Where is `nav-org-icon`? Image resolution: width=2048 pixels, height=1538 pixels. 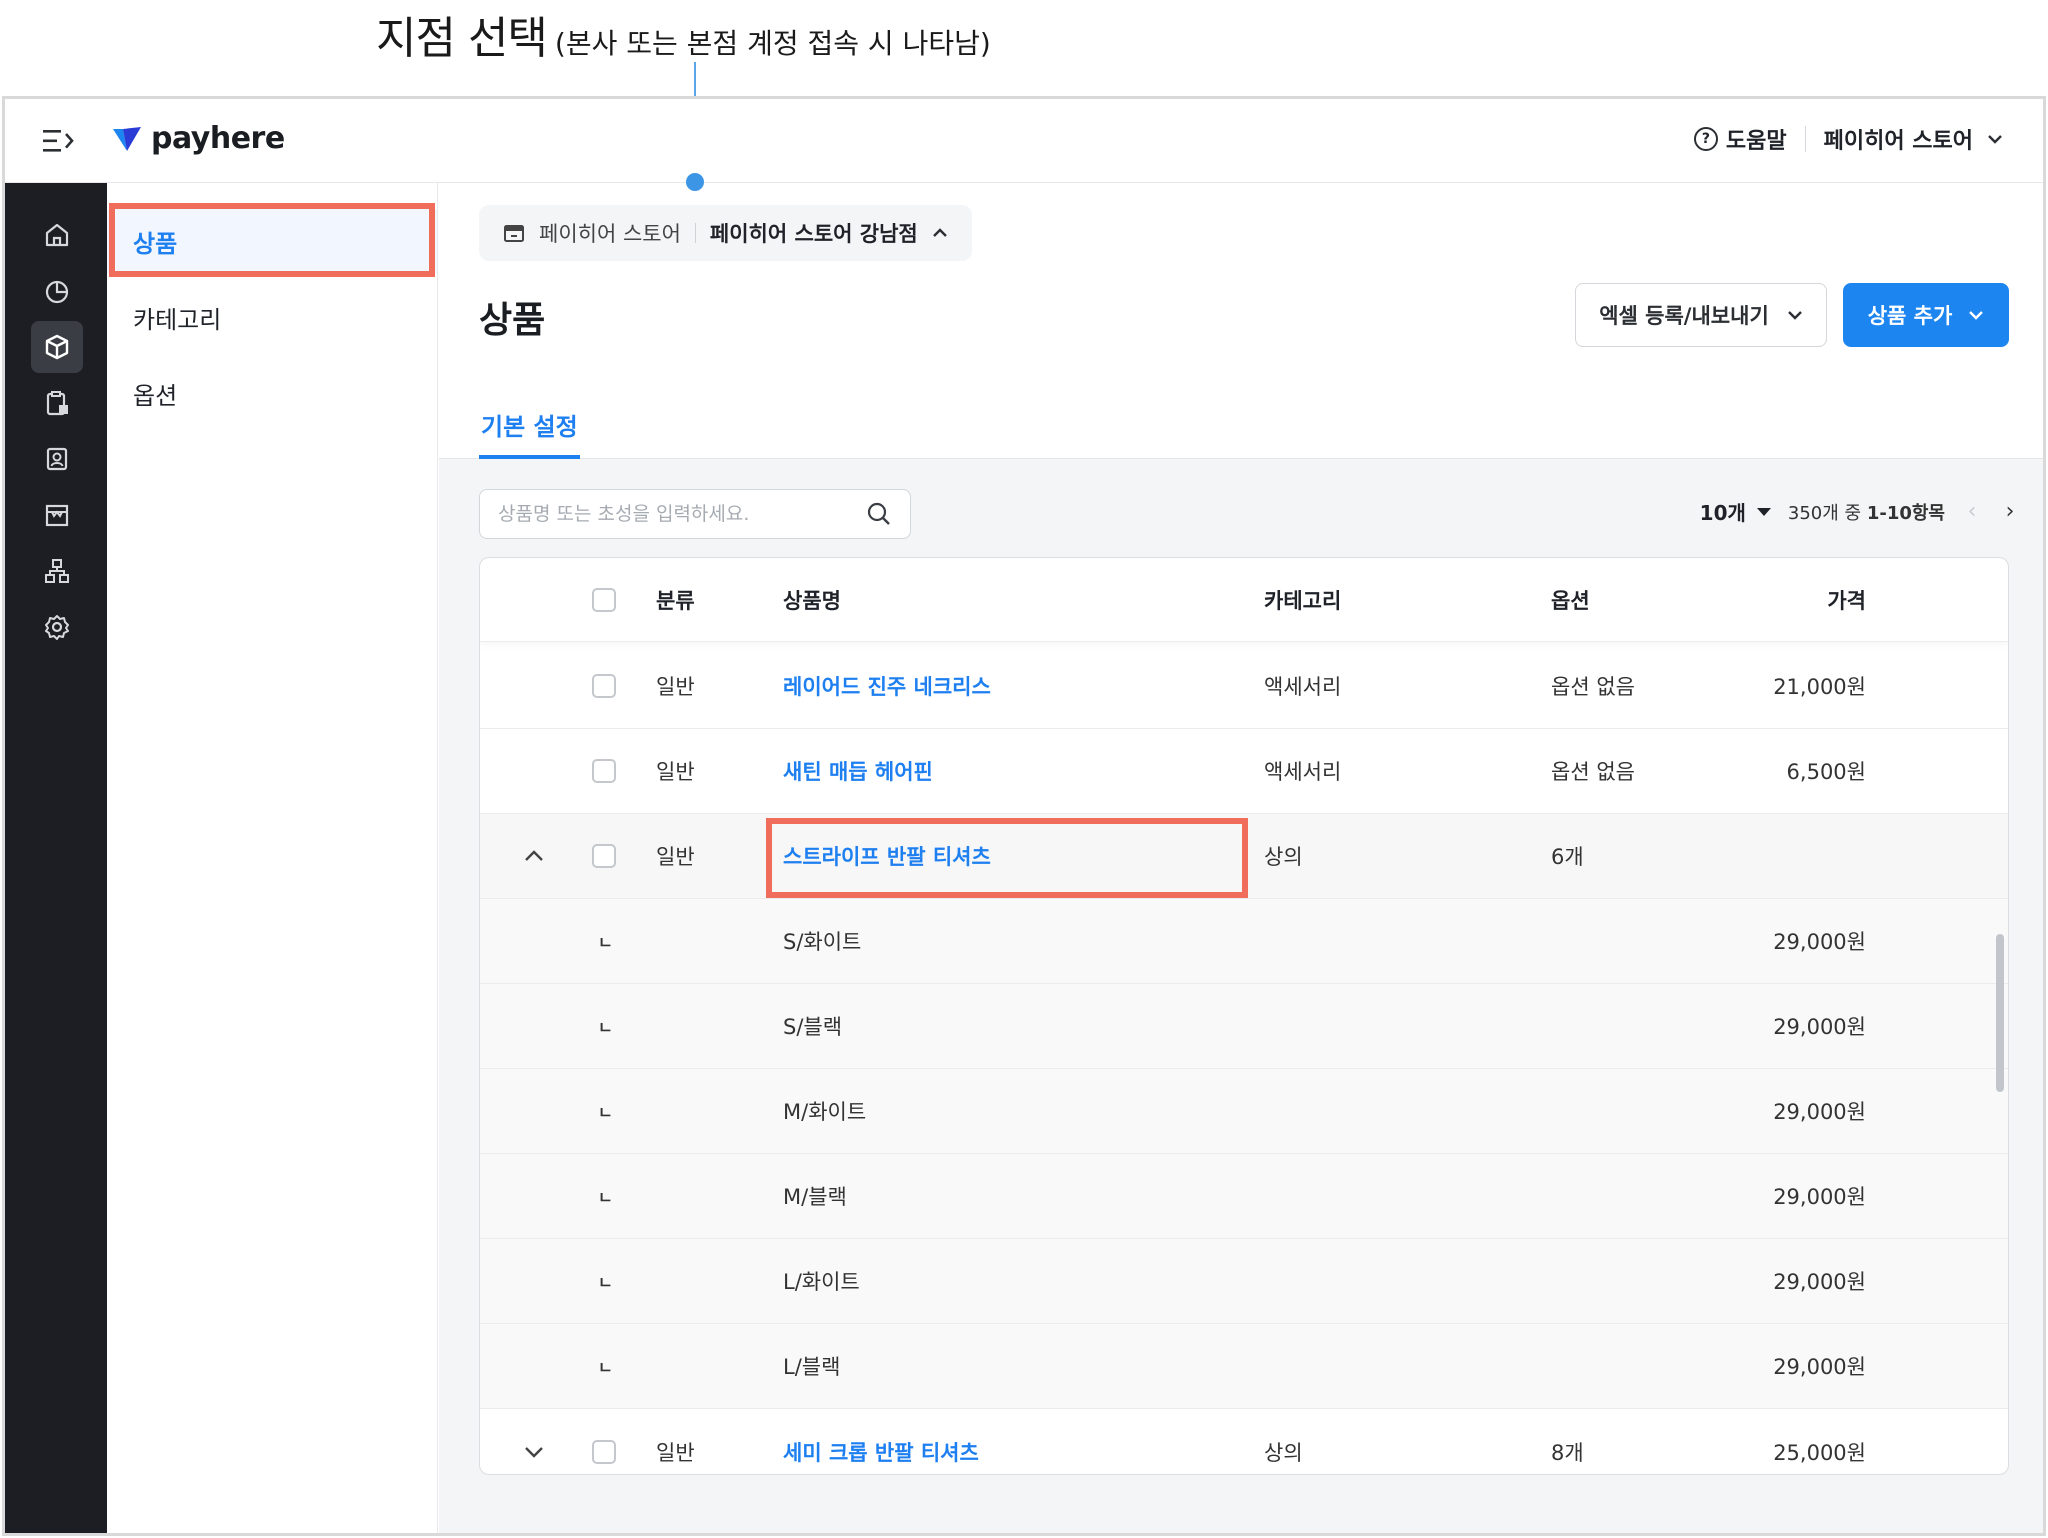
nav-org-icon is located at coordinates (57, 571).